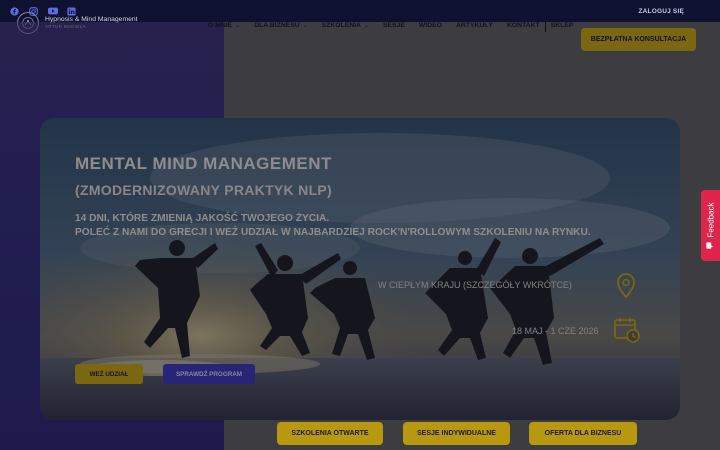 The width and height of the screenshot is (720, 450). What do you see at coordinates (28, 23) in the screenshot?
I see `logo-emblem-icon` at bounding box center [28, 23].